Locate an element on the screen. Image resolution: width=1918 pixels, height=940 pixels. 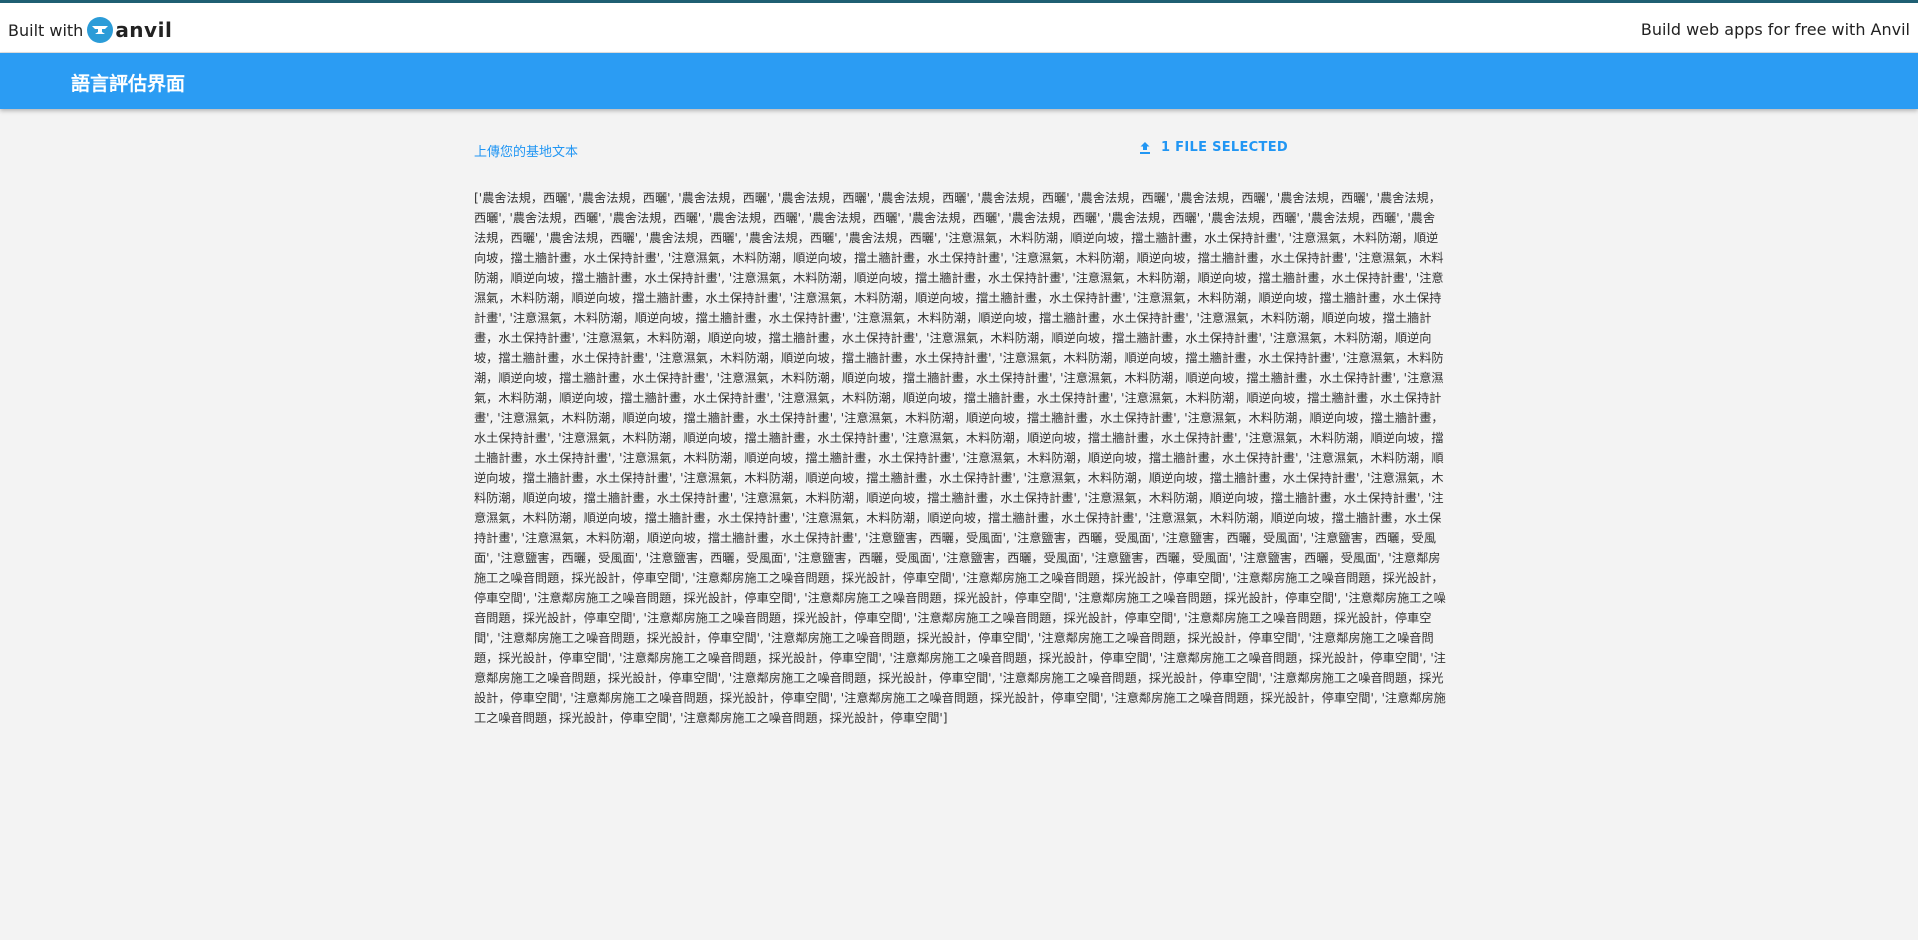
page-title: 語言評估界面 is located at coordinates (128, 84).